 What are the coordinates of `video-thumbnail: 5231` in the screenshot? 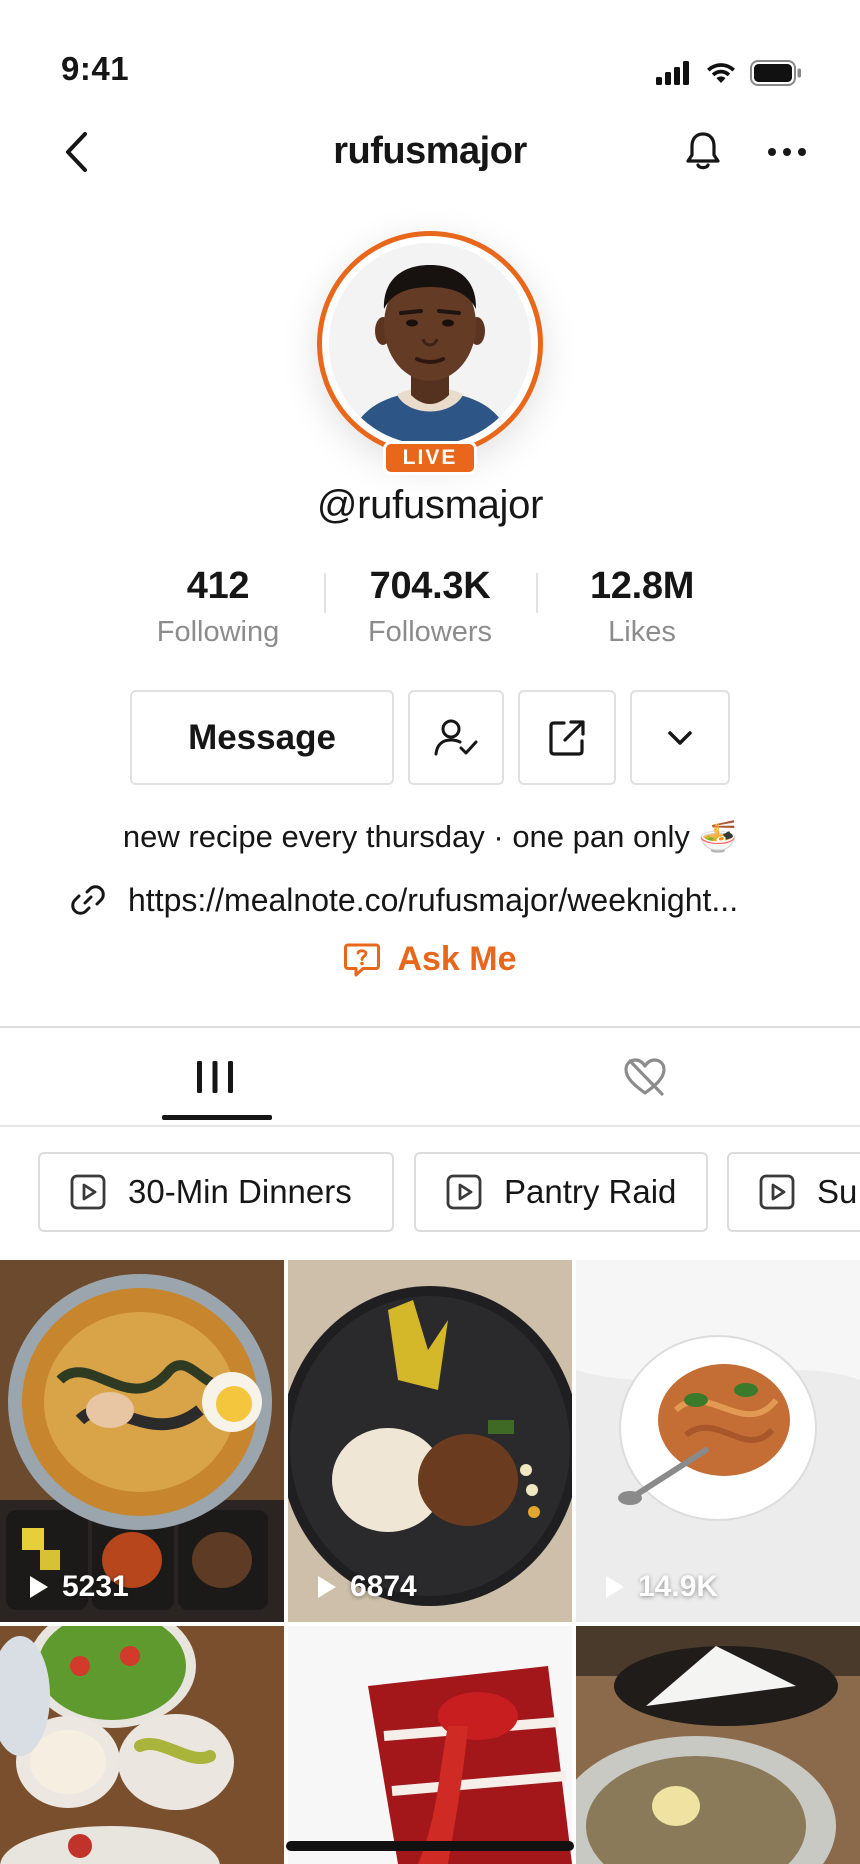 It's located at (142, 1441).